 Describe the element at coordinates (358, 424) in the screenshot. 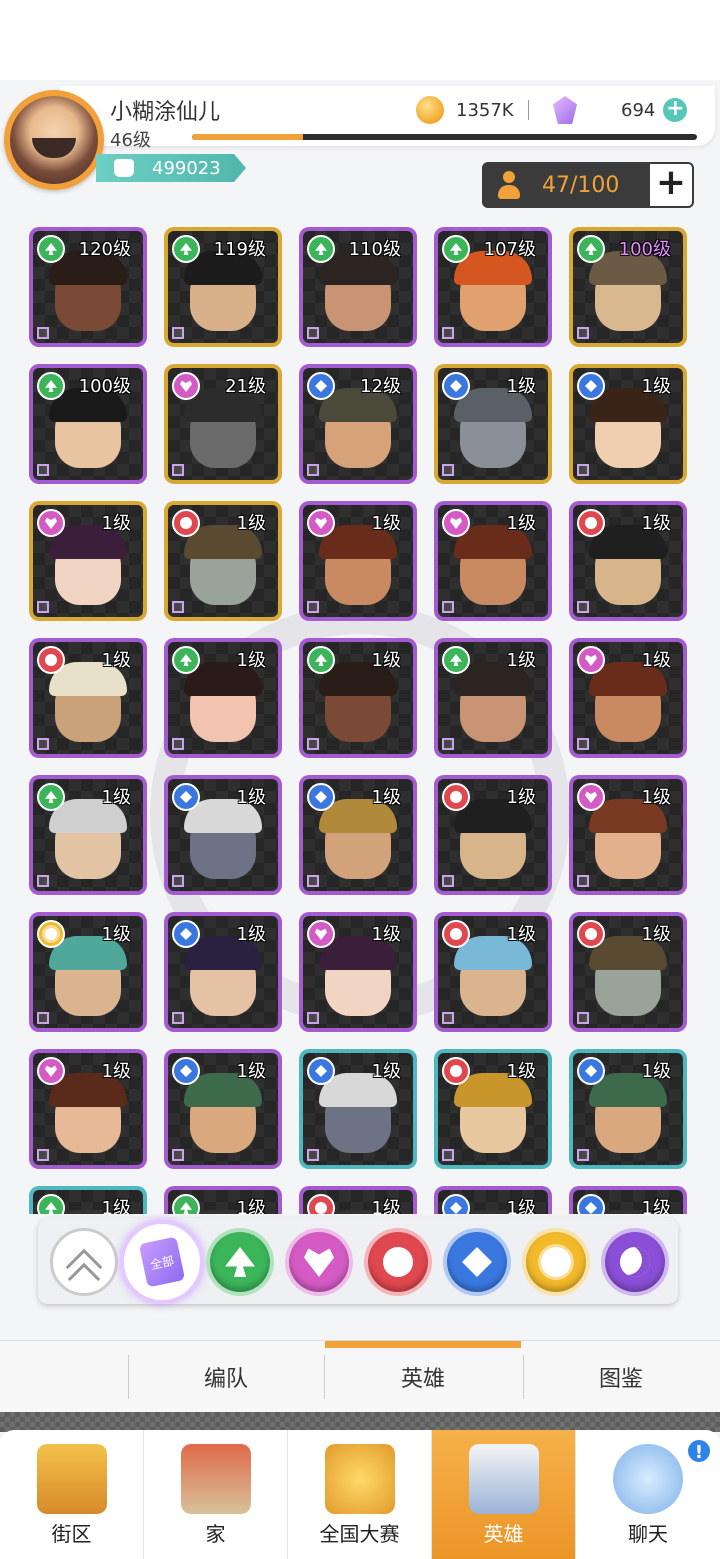

I see `hero-card: 12级` at that location.